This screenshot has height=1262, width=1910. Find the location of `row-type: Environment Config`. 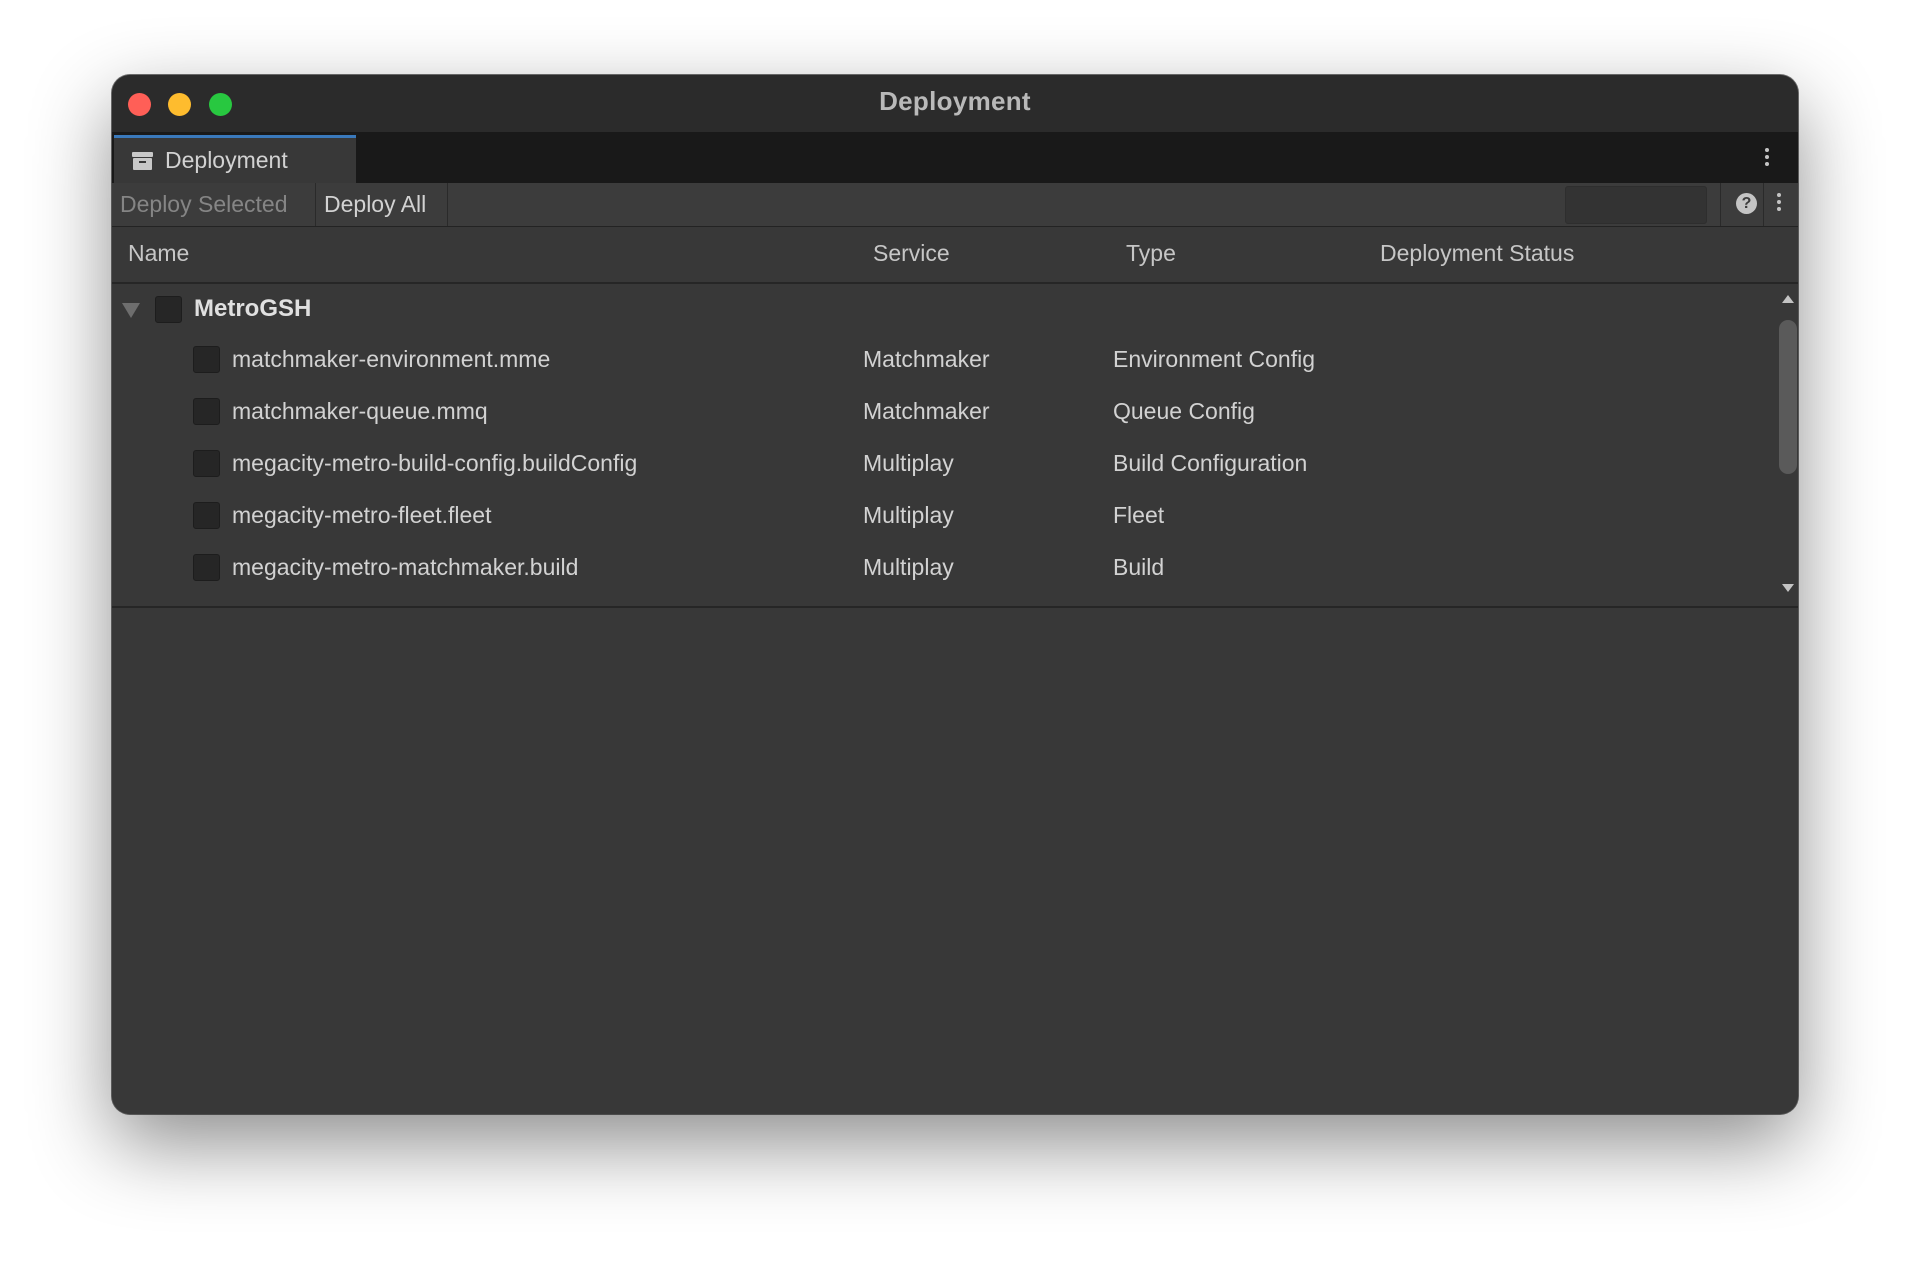

row-type: Environment Config is located at coordinates (1214, 359).